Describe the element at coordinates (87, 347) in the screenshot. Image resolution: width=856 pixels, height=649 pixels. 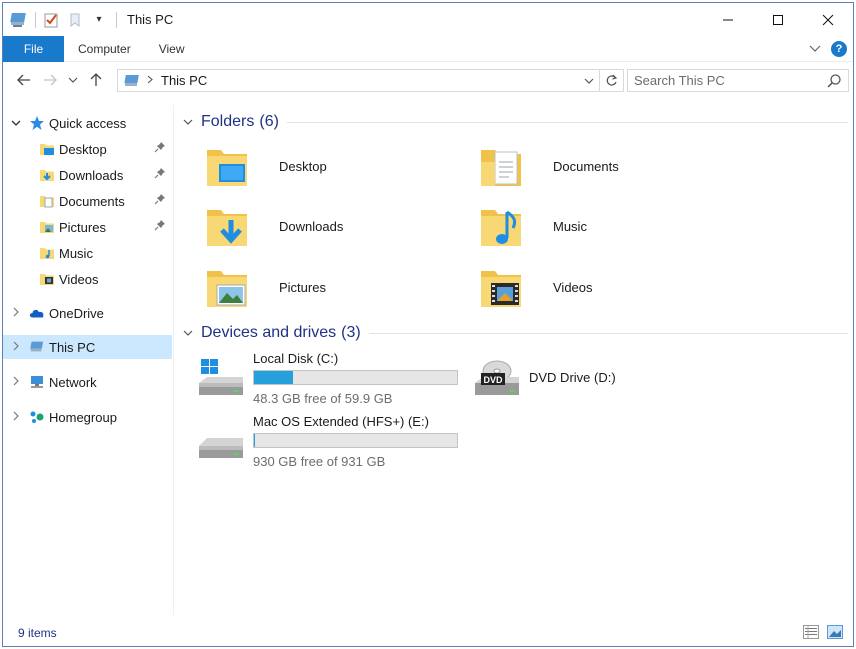
I see `nav-this-pc: This PC` at that location.